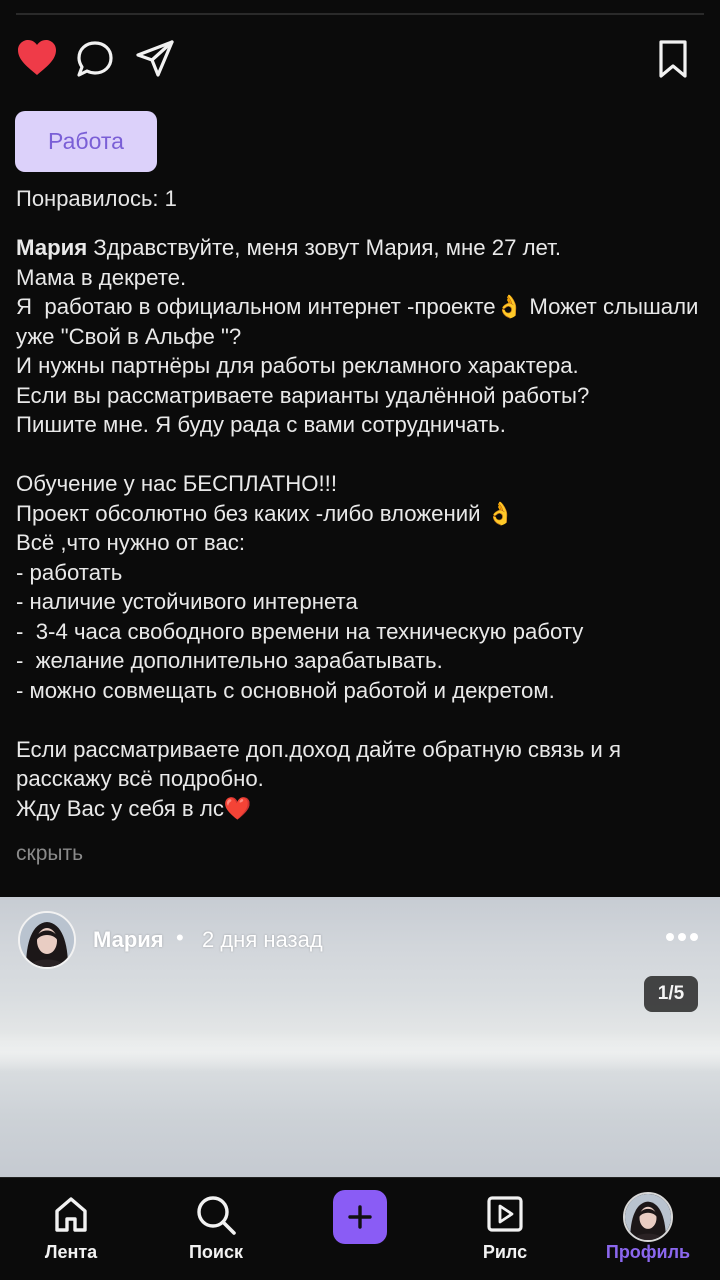 This screenshot has width=720, height=1280. I want to click on post-header: Мария • 2 дня назад, so click(360, 940).